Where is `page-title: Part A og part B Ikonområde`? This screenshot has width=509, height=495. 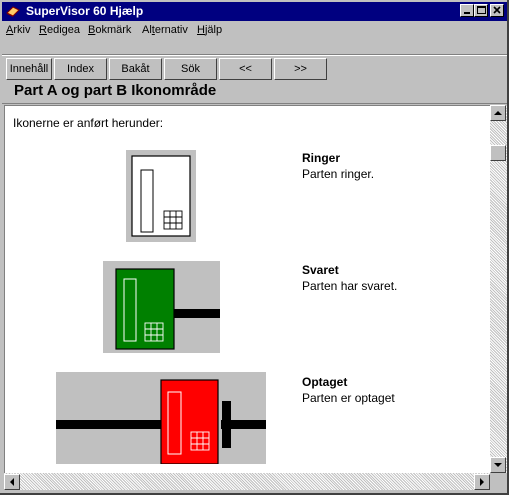
page-title: Part A og part B Ikonområde is located at coordinates (115, 90).